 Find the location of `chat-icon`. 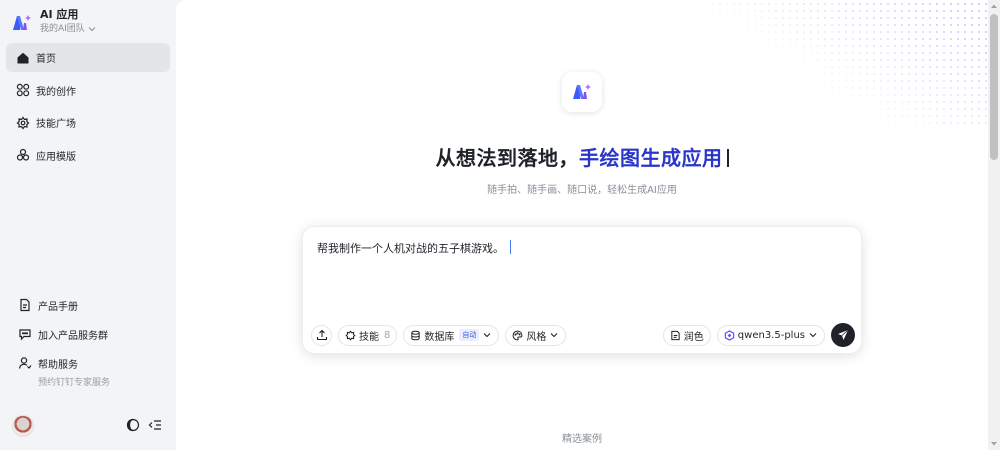

chat-icon is located at coordinates (25, 334).